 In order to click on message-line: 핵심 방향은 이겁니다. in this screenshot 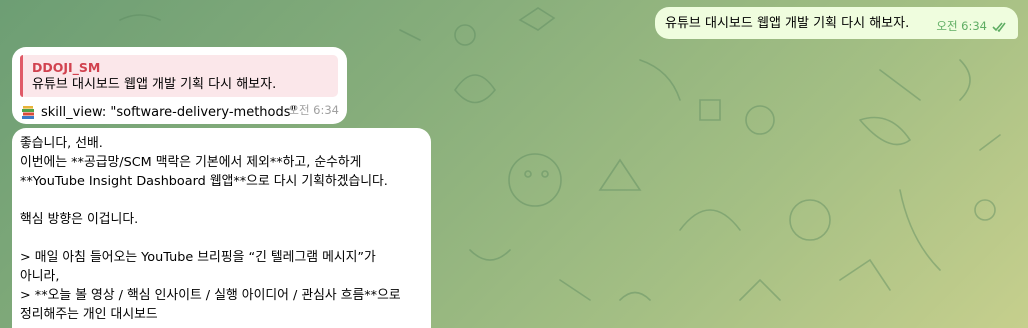, I will do `click(79, 219)`.